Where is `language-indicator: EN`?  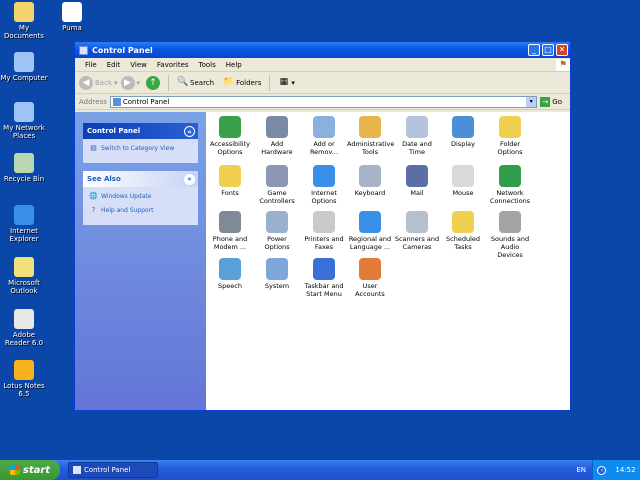 language-indicator: EN is located at coordinates (581, 470).